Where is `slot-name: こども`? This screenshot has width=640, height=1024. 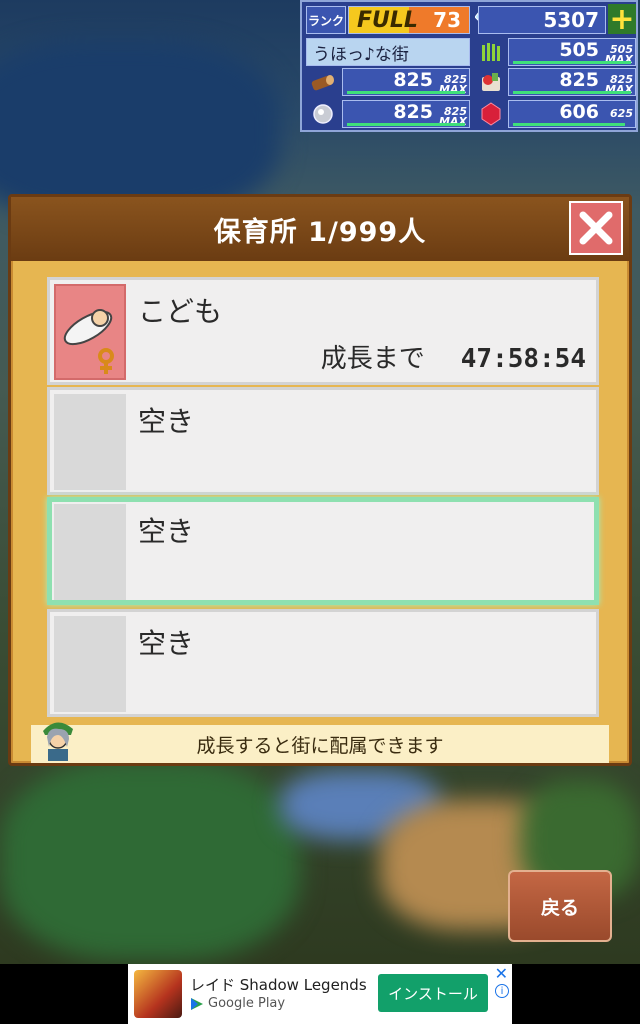 slot-name: こども is located at coordinates (180, 311).